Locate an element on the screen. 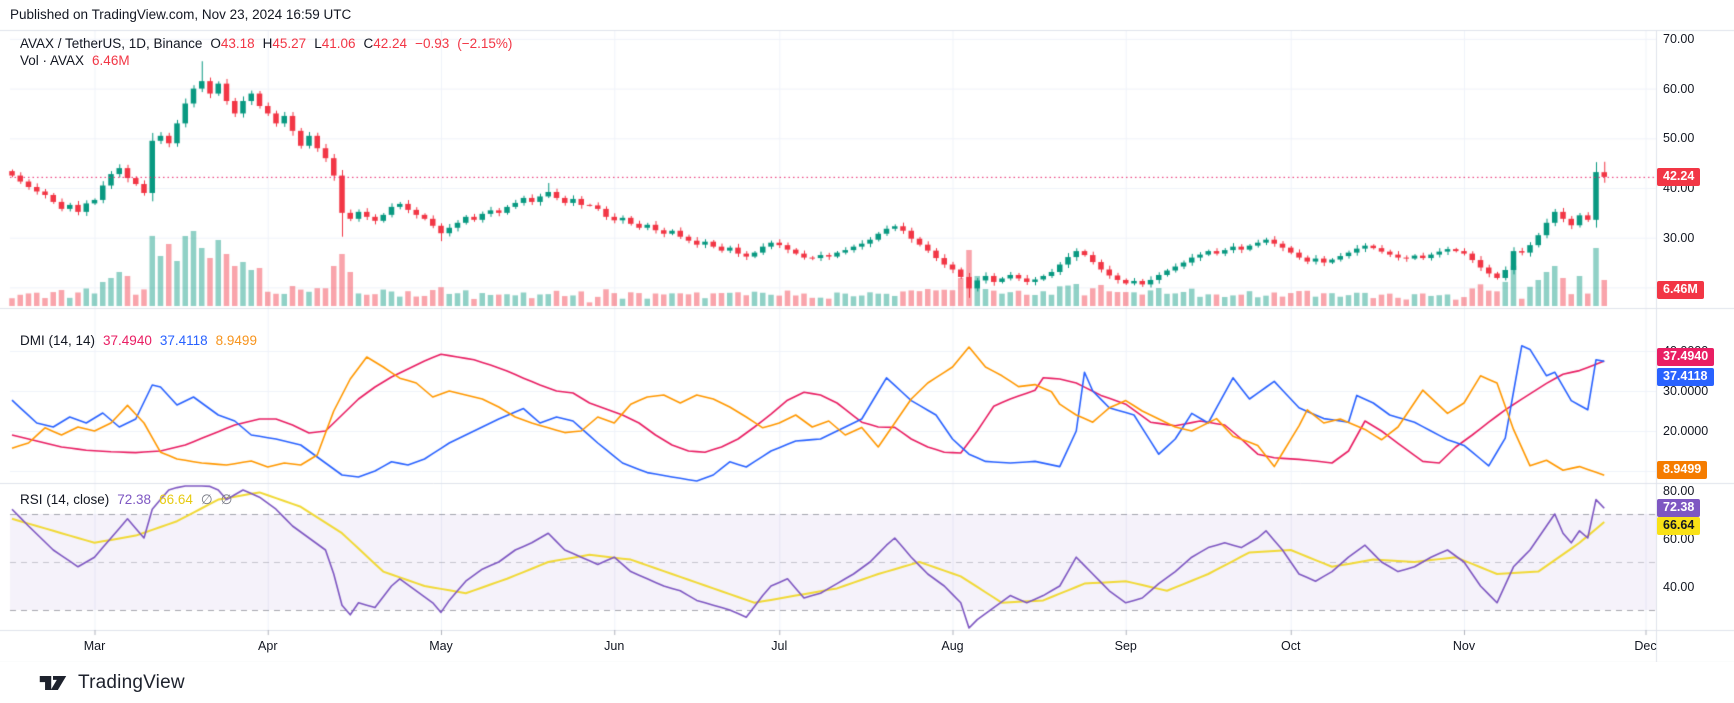  volume-legend: Vol · AVAX 6.46M is located at coordinates (76, 60).